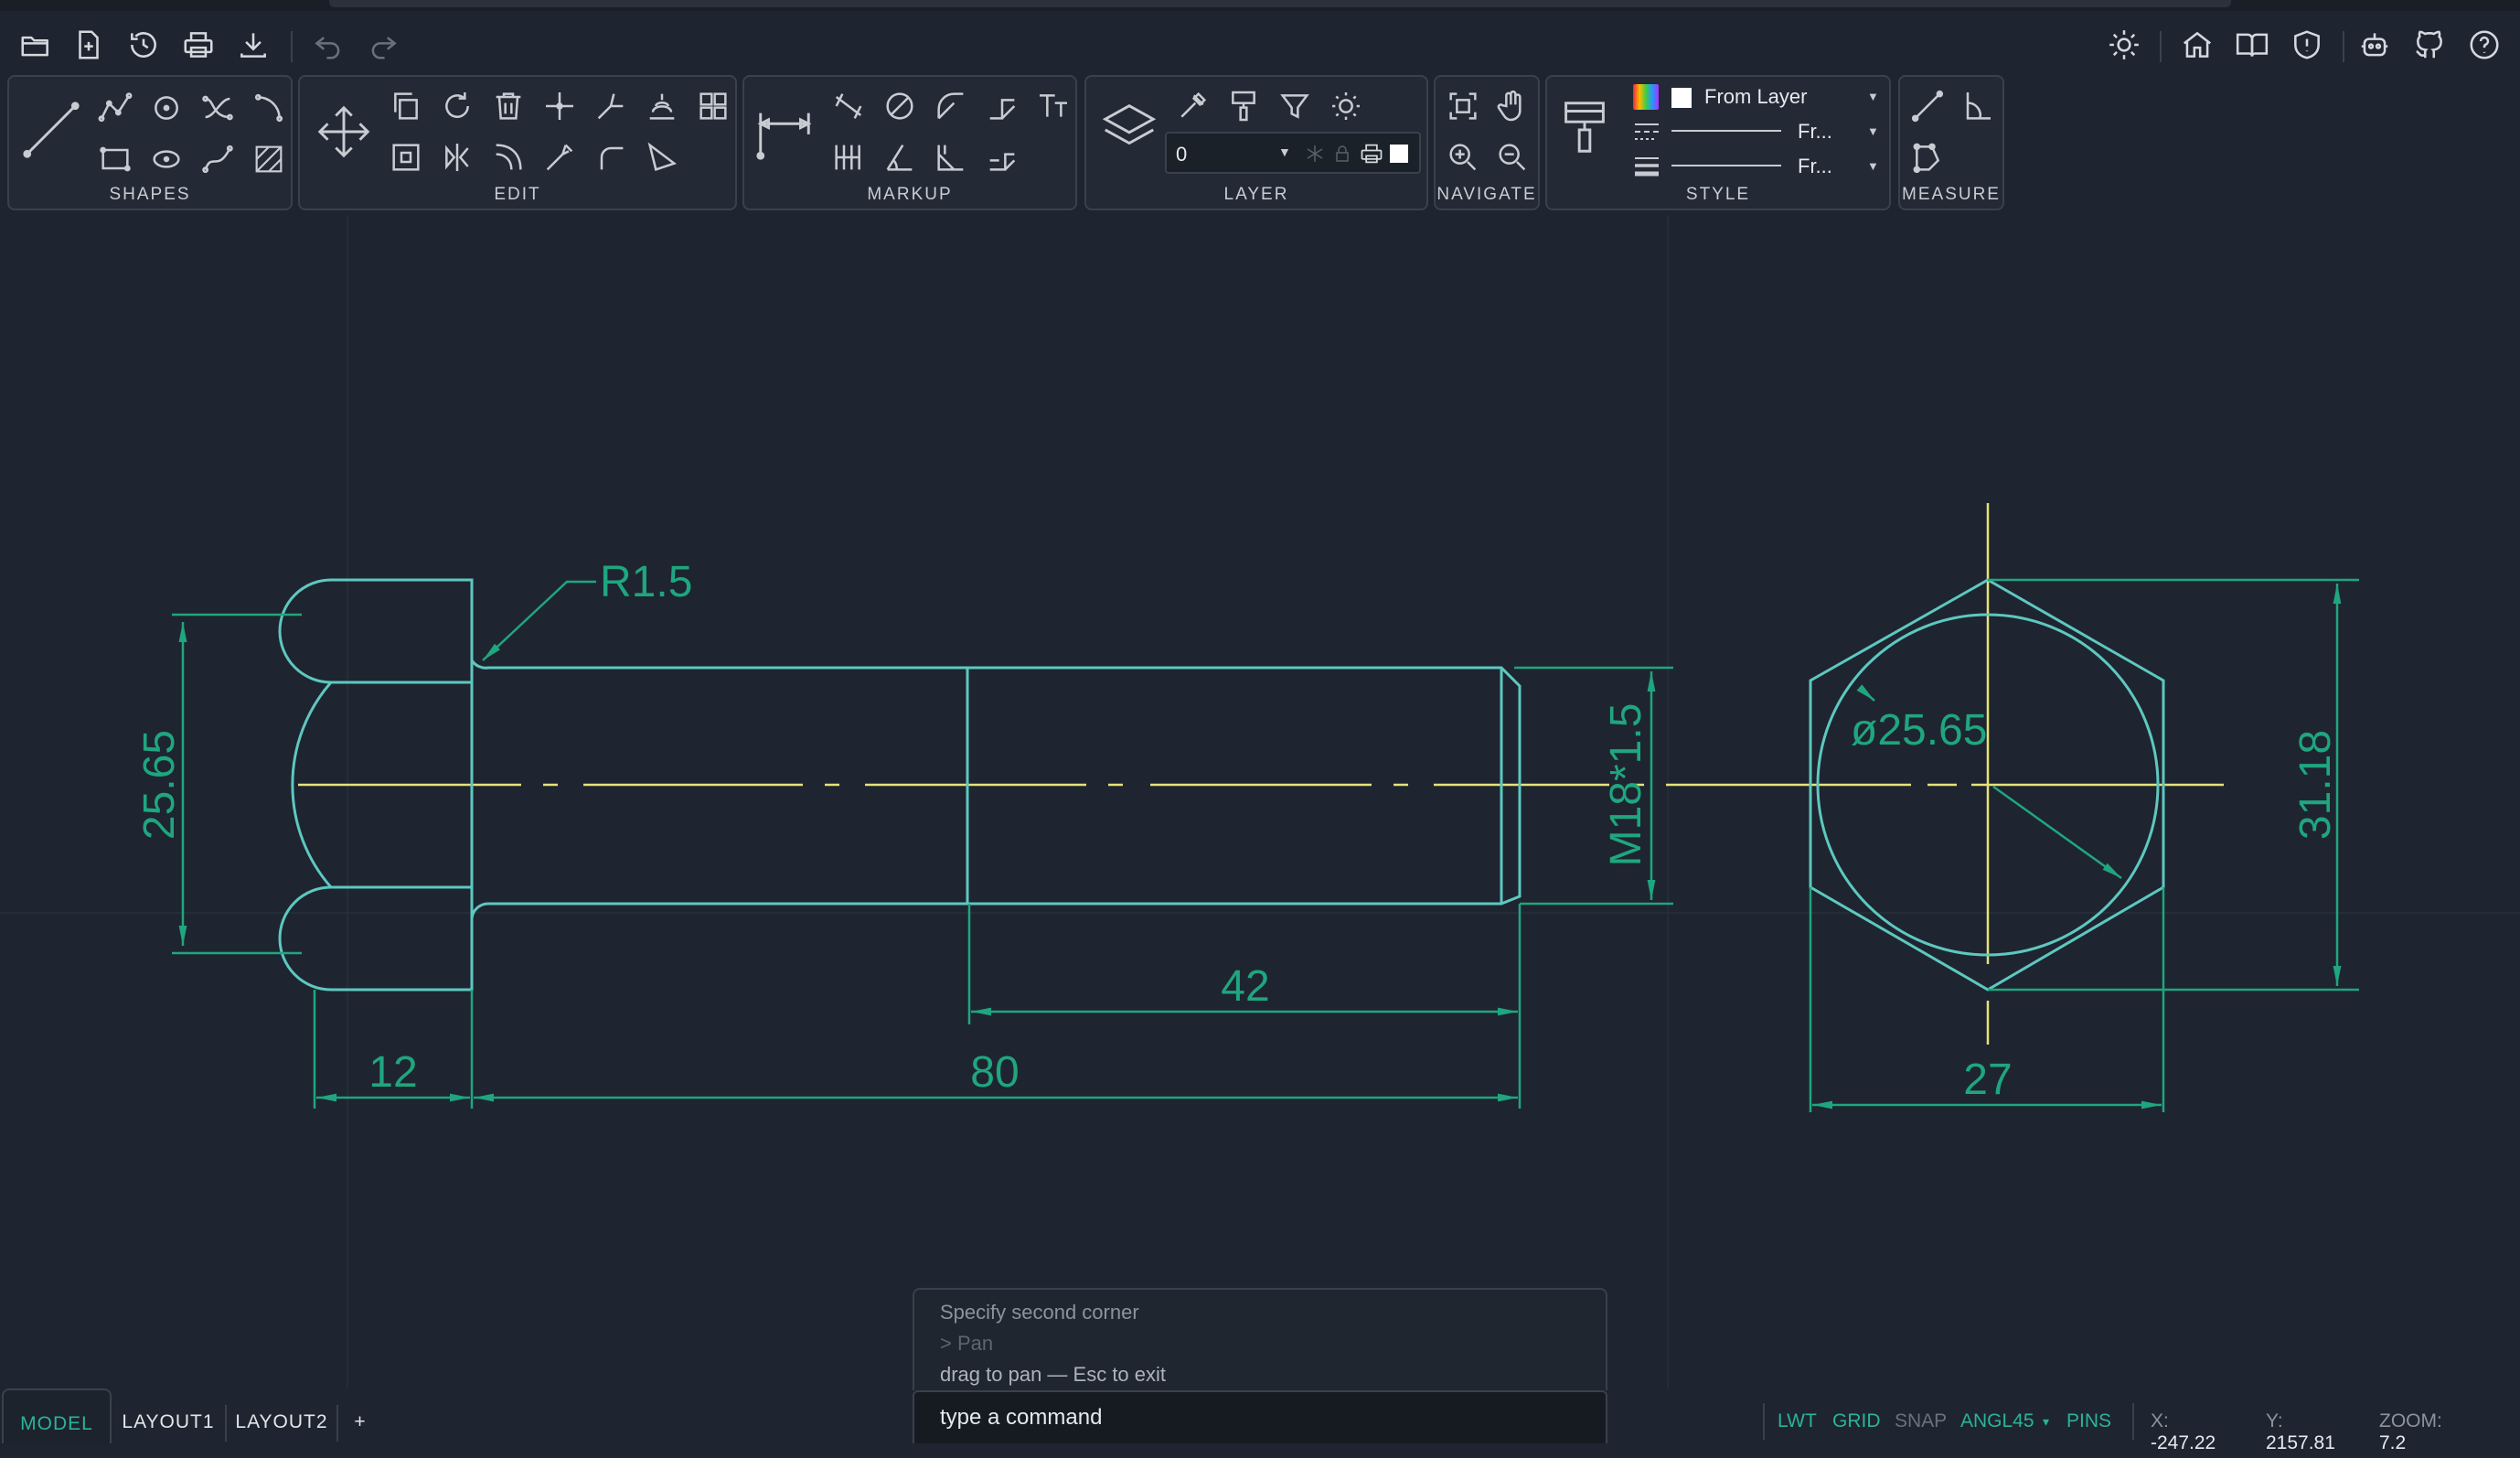  Describe the element at coordinates (951, 157) in the screenshot. I see `ordinate-dimension-icon` at that location.